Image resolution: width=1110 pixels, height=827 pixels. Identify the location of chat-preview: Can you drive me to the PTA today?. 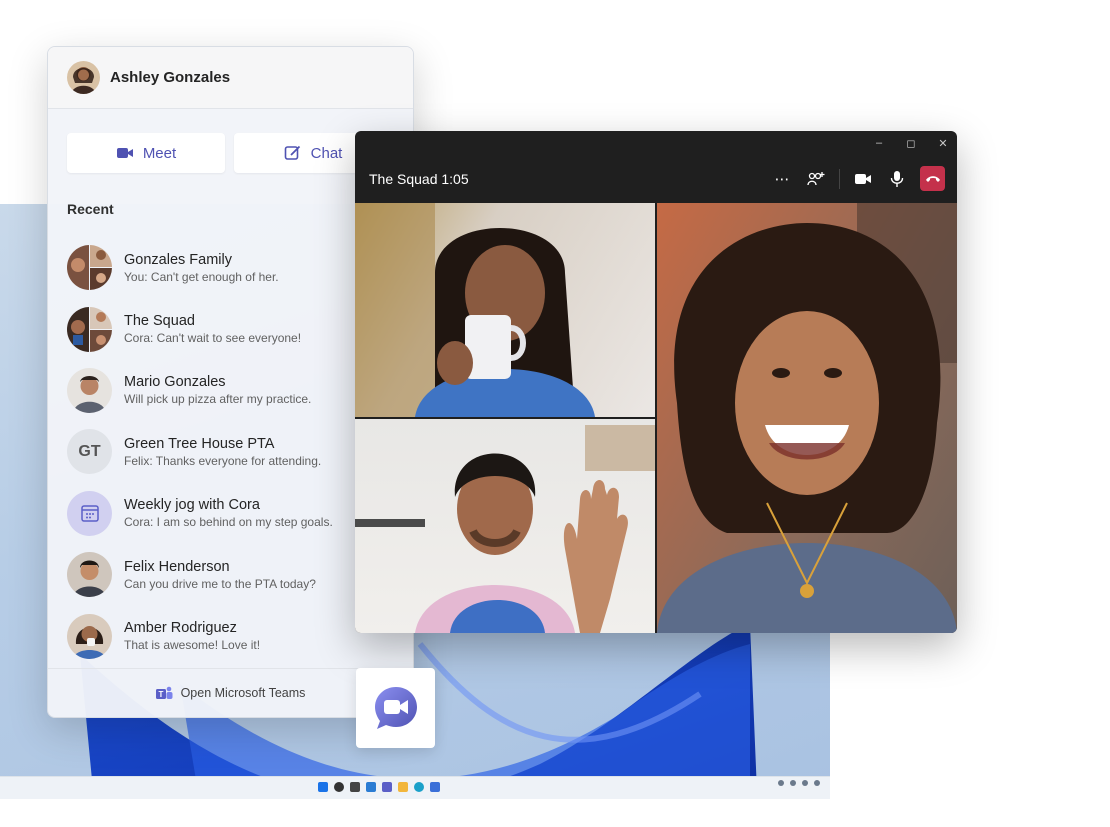
(220, 583).